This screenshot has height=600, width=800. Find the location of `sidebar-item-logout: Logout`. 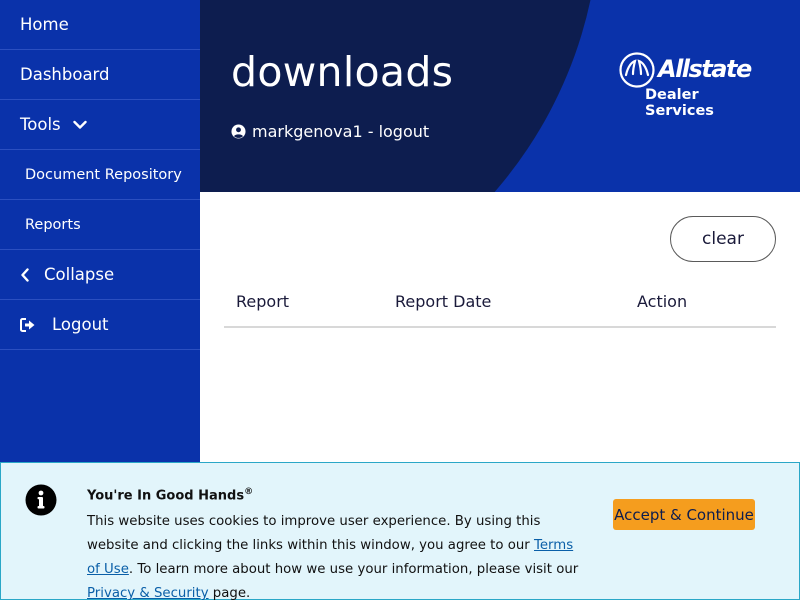

sidebar-item-logout: Logout is located at coordinates (100, 325).